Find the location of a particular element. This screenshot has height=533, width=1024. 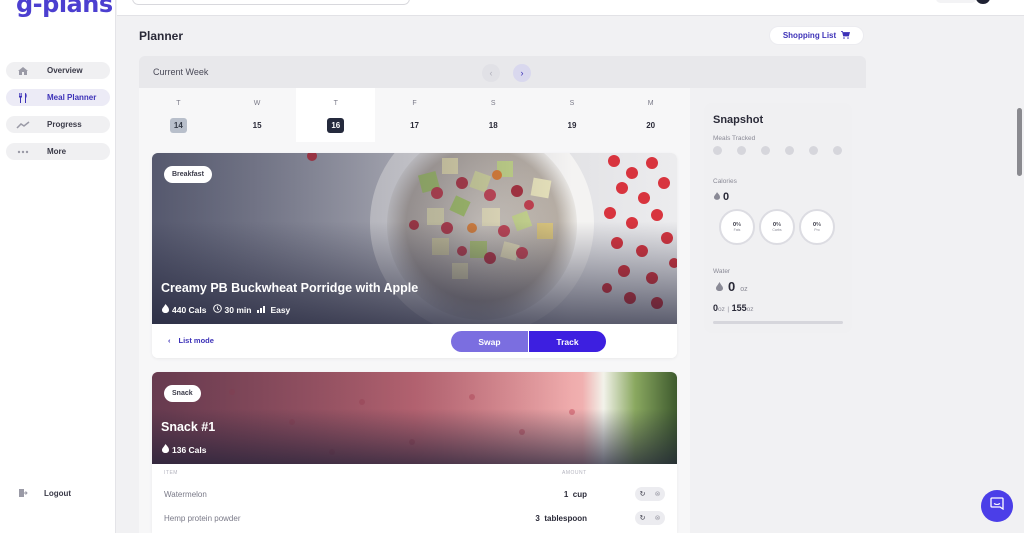

meal-actions: ‹ List mode Swap Track is located at coordinates (414, 341).